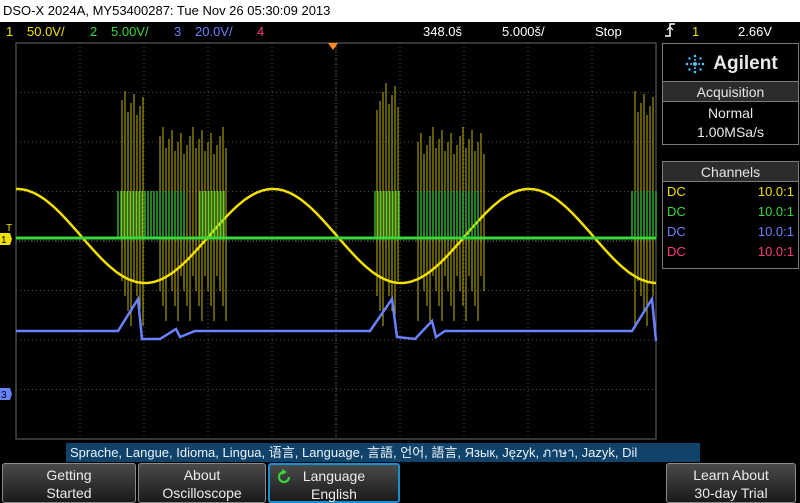 Image resolution: width=800 pixels, height=503 pixels. What do you see at coordinates (730, 92) in the screenshot?
I see `acquisition-header: Acquisition` at bounding box center [730, 92].